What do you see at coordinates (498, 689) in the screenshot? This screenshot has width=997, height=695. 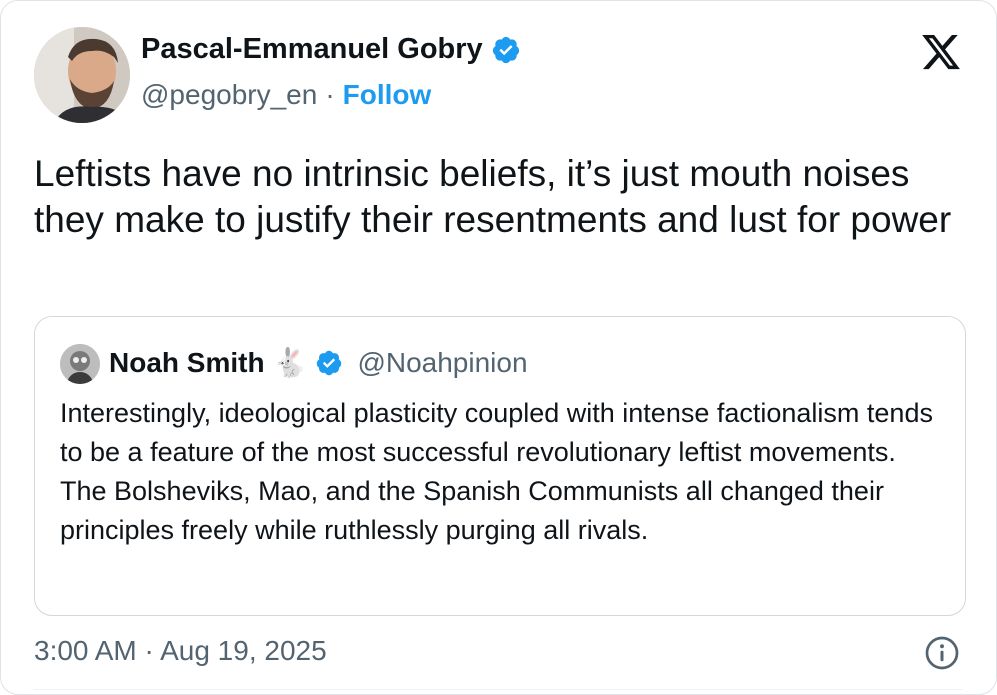 I see `divider` at bounding box center [498, 689].